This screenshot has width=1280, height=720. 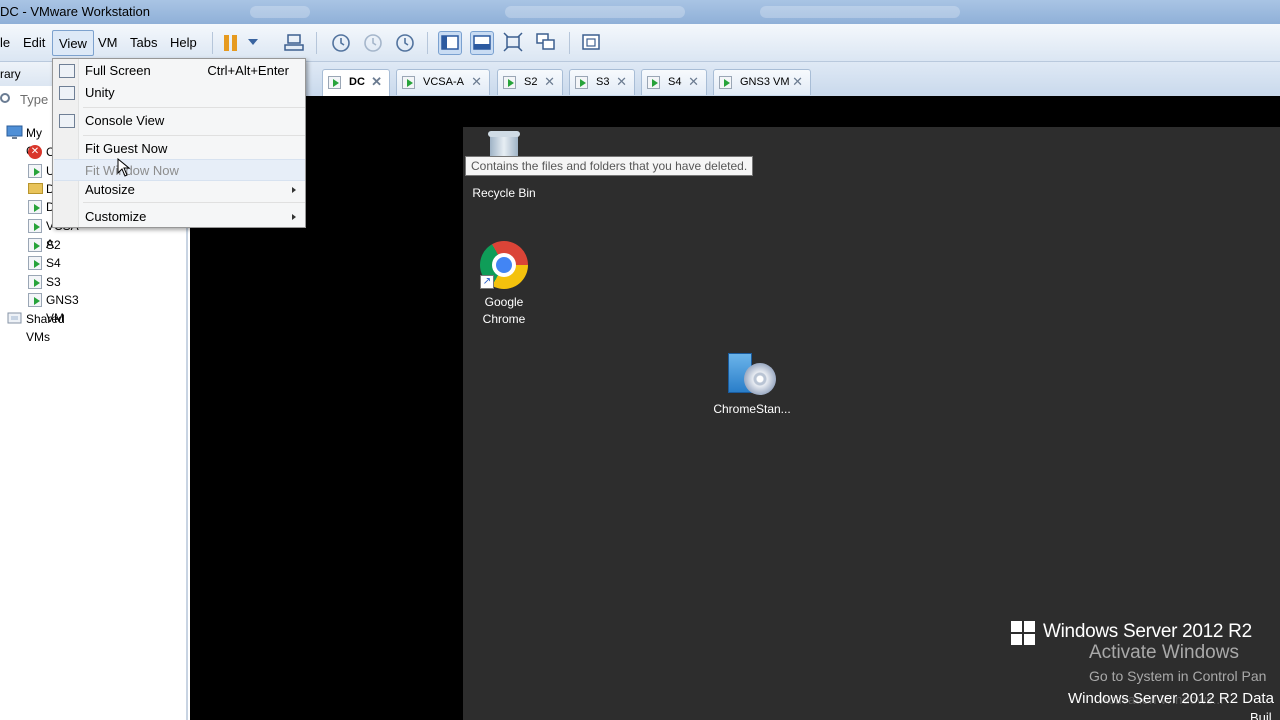 I want to click on menu-edit: Edit, so click(x=34, y=43).